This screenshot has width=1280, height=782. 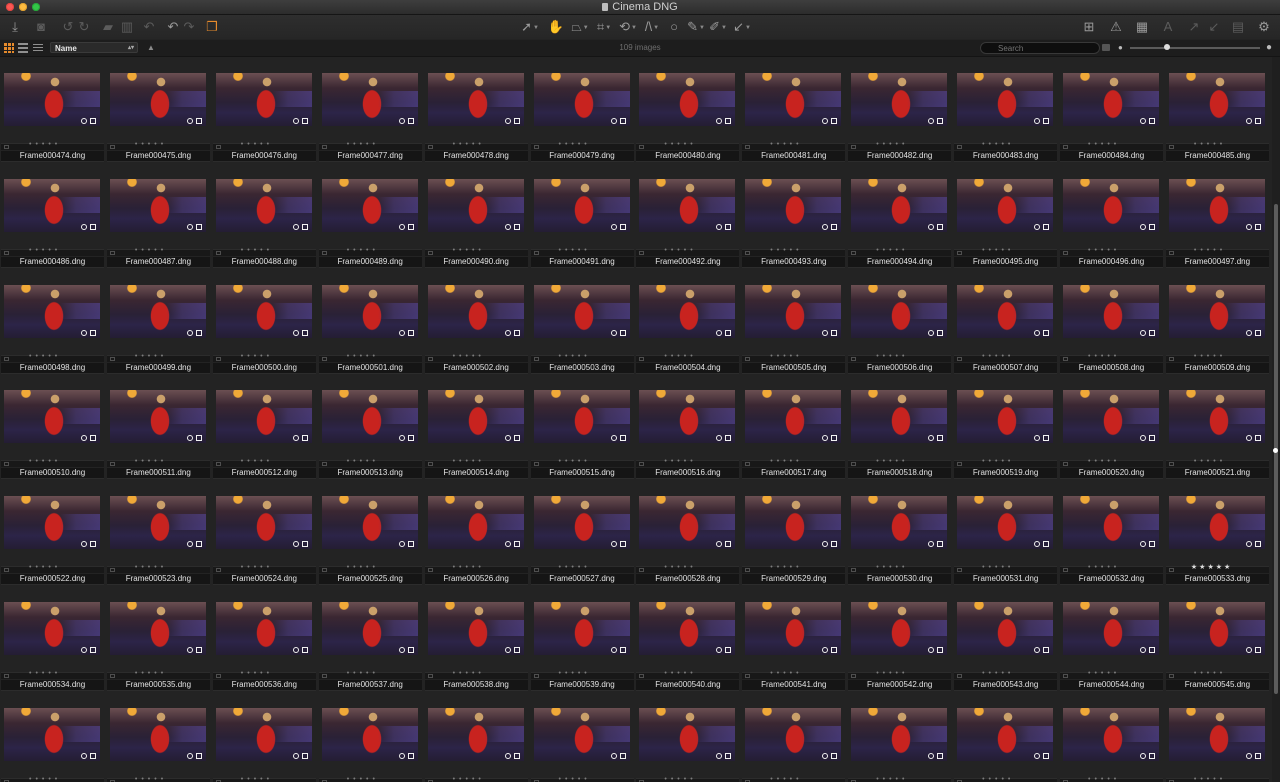 What do you see at coordinates (41, 27) in the screenshot?
I see `camera-icon: ◙` at bounding box center [41, 27].